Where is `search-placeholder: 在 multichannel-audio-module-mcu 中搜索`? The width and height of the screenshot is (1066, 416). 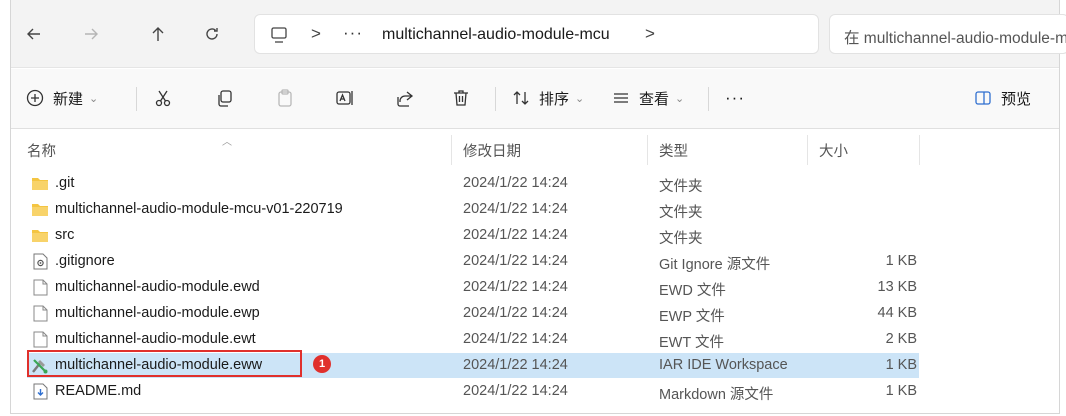
search-placeholder: 在 multichannel-audio-module-mcu 中搜索 is located at coordinates (955, 38).